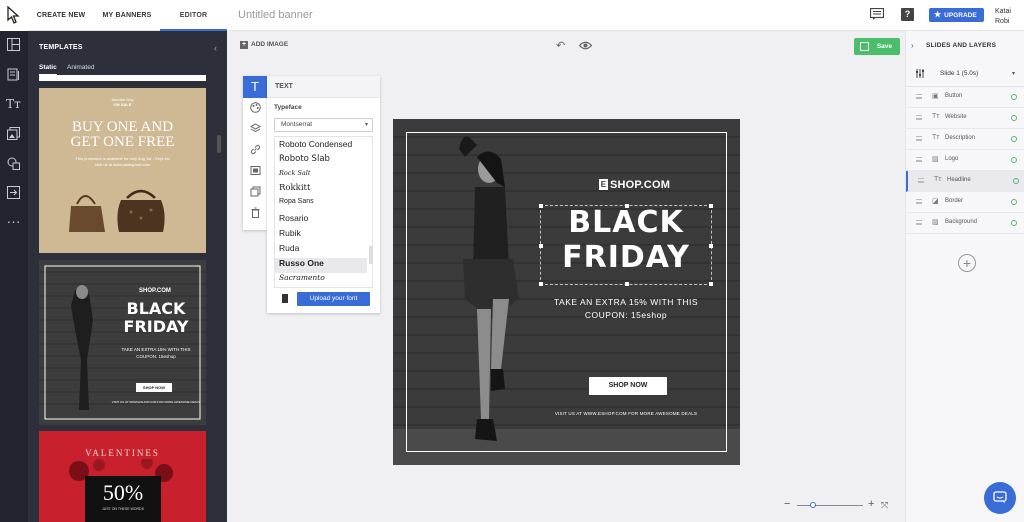 The width and height of the screenshot is (1024, 522). What do you see at coordinates (13, 134) in the screenshot?
I see `image-icon` at bounding box center [13, 134].